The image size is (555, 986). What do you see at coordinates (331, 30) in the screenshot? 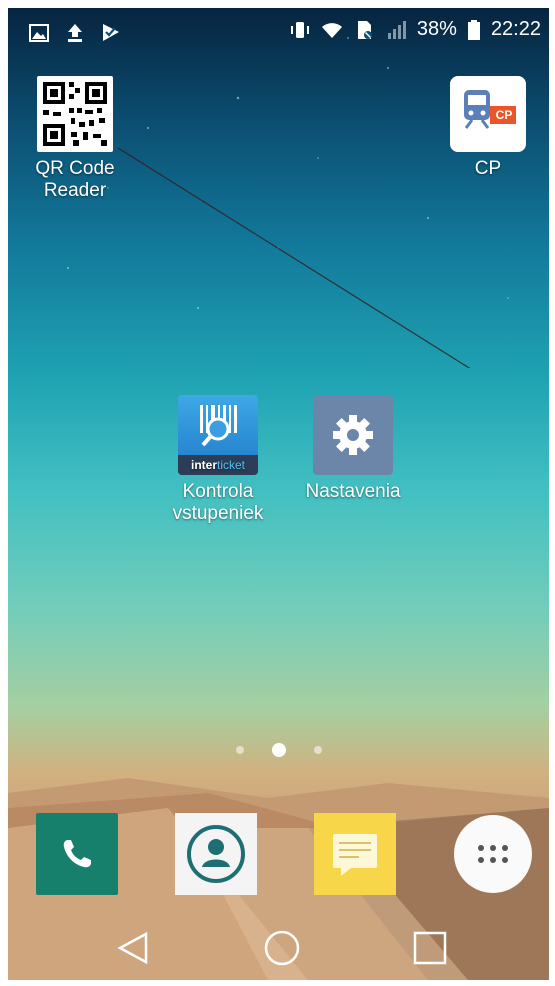
I see `wifi-icon` at bounding box center [331, 30].